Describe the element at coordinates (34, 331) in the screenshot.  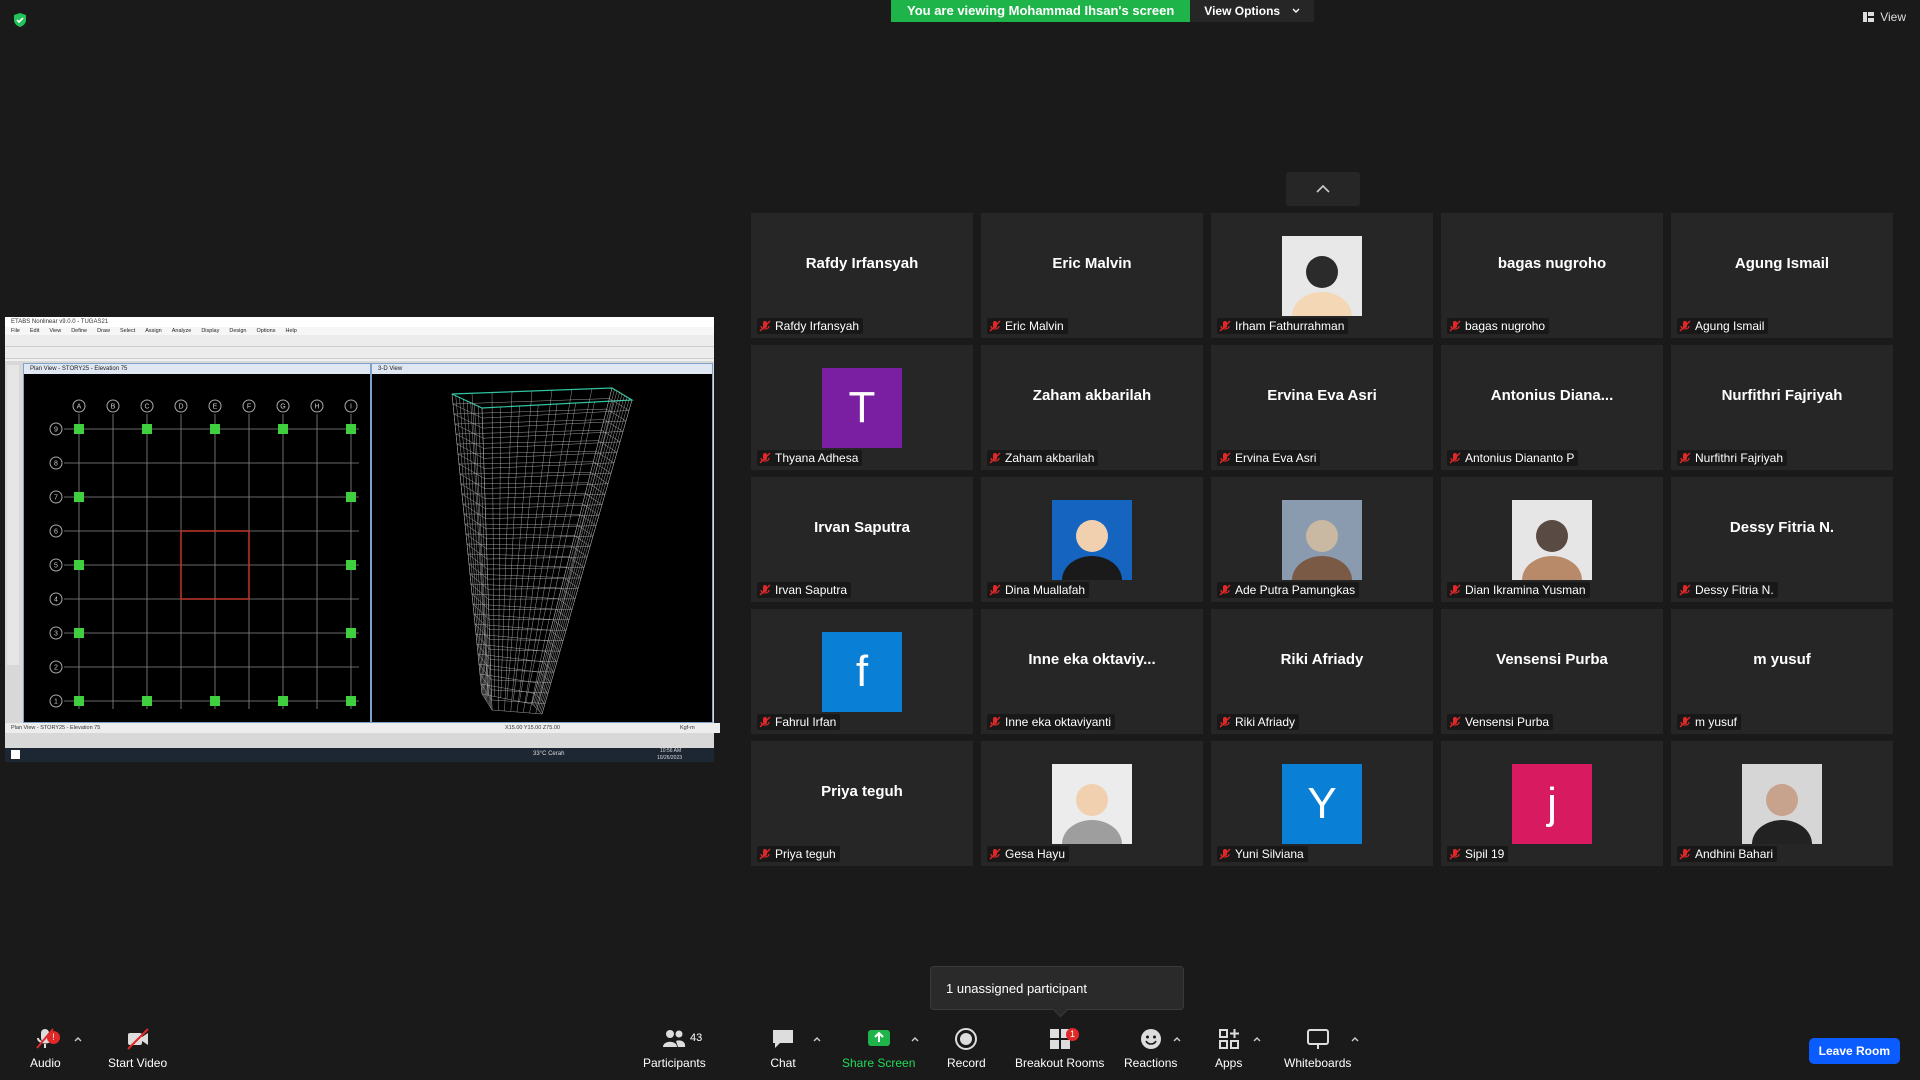
I see `etabs-menu-item: Edit` at that location.